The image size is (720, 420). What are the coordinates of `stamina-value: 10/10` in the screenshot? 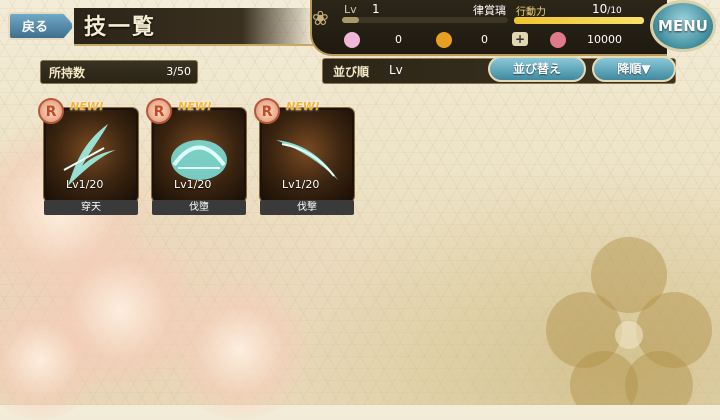 It's located at (607, 9).